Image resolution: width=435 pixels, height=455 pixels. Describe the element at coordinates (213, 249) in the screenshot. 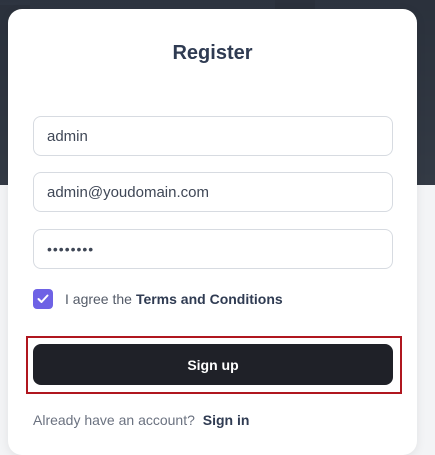

I see `password-field` at that location.